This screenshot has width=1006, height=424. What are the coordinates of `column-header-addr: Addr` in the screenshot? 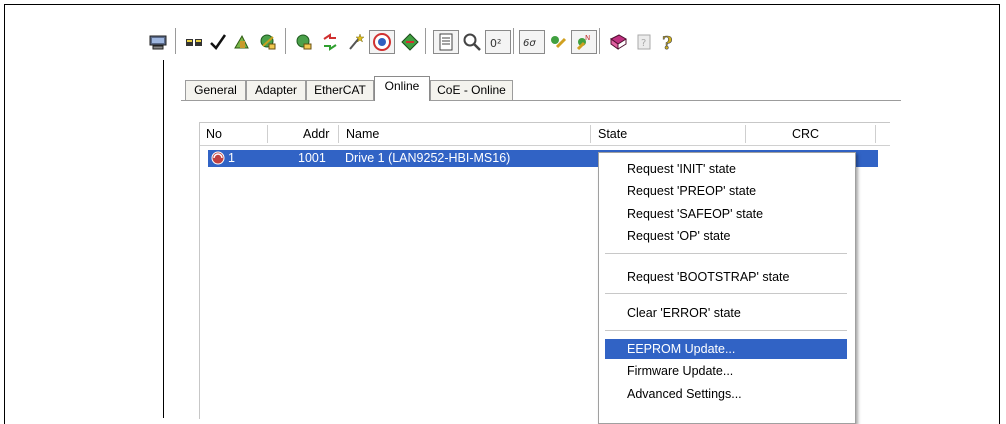 It's located at (316, 134).